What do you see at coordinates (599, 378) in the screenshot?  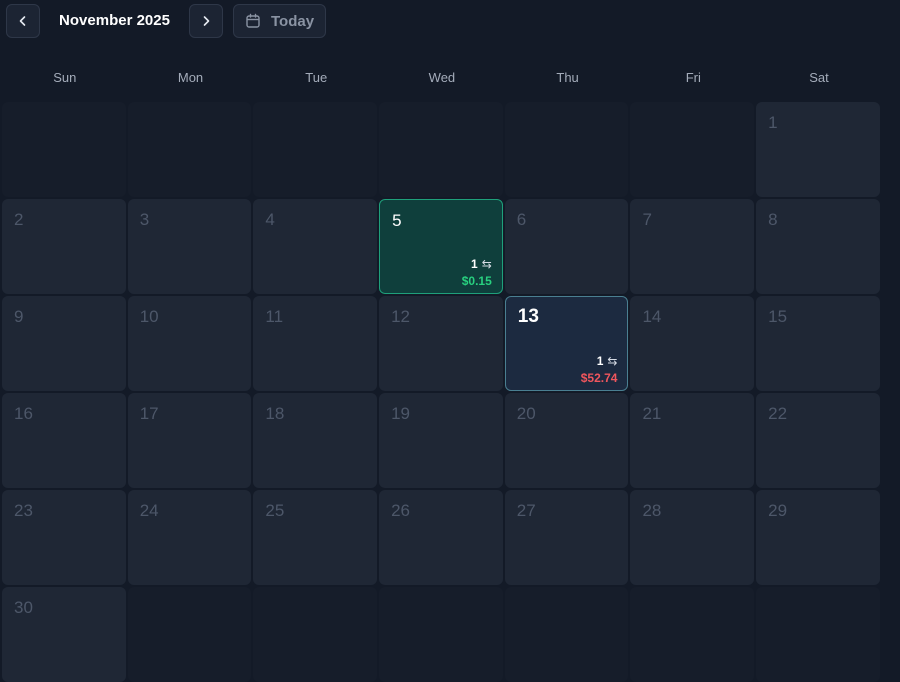 I see `transaction-amount: $52.74` at bounding box center [599, 378].